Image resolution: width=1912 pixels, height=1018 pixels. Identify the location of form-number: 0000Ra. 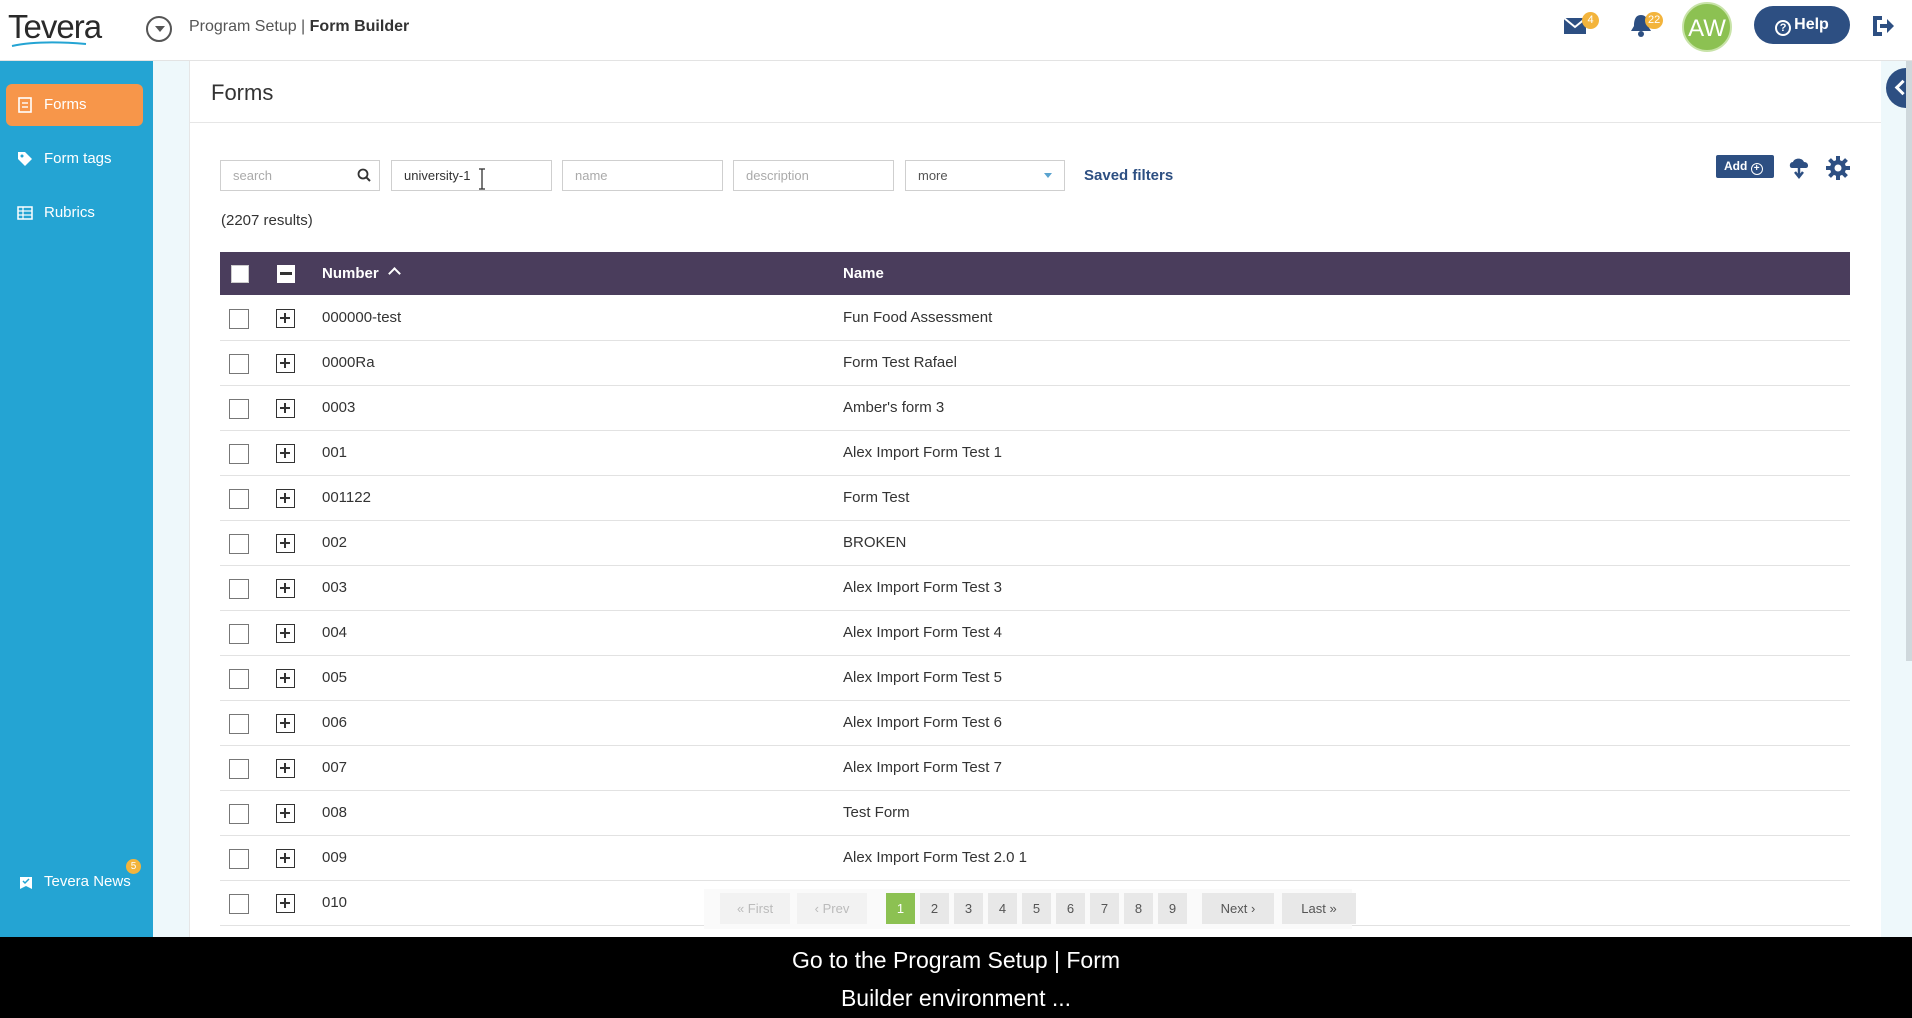
(348, 362).